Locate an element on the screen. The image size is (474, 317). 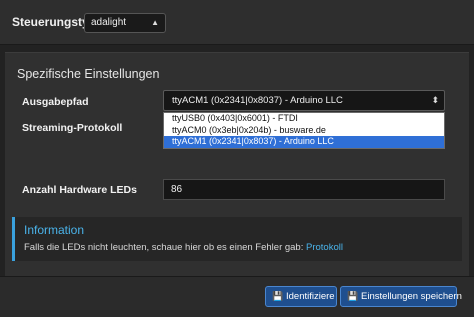
identify-button: 💾 Identifiziere is located at coordinates (301, 296).